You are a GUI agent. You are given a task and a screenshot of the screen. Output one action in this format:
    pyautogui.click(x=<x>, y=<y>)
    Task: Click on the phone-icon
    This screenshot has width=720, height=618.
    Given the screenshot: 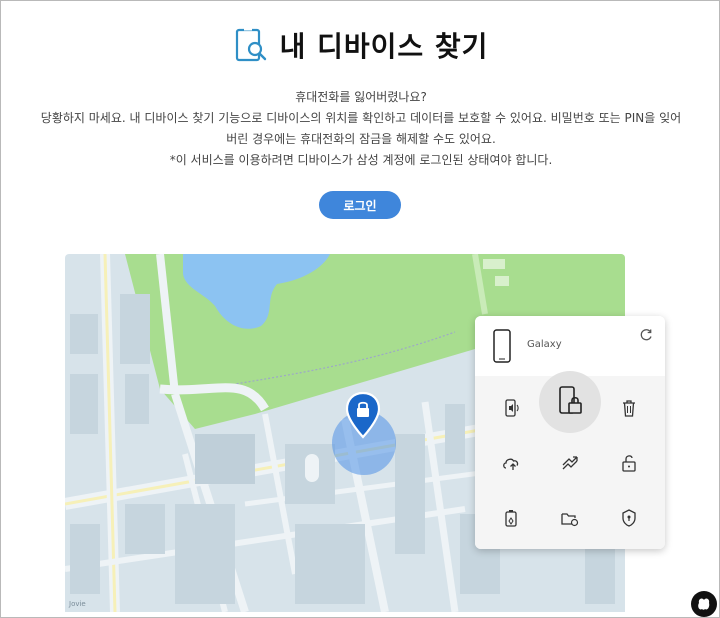 What is the action you would take?
    pyautogui.click(x=502, y=346)
    